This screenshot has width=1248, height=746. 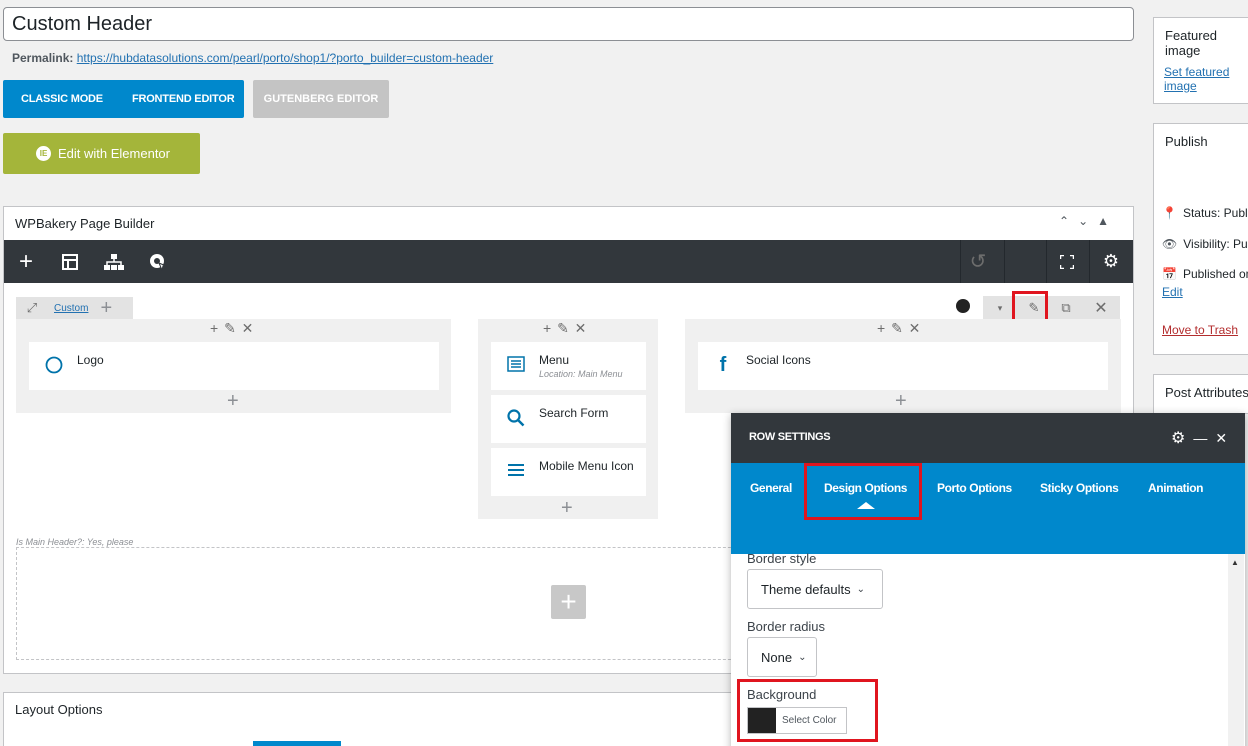 I want to click on tab-animation: Animation, so click(x=1175, y=488).